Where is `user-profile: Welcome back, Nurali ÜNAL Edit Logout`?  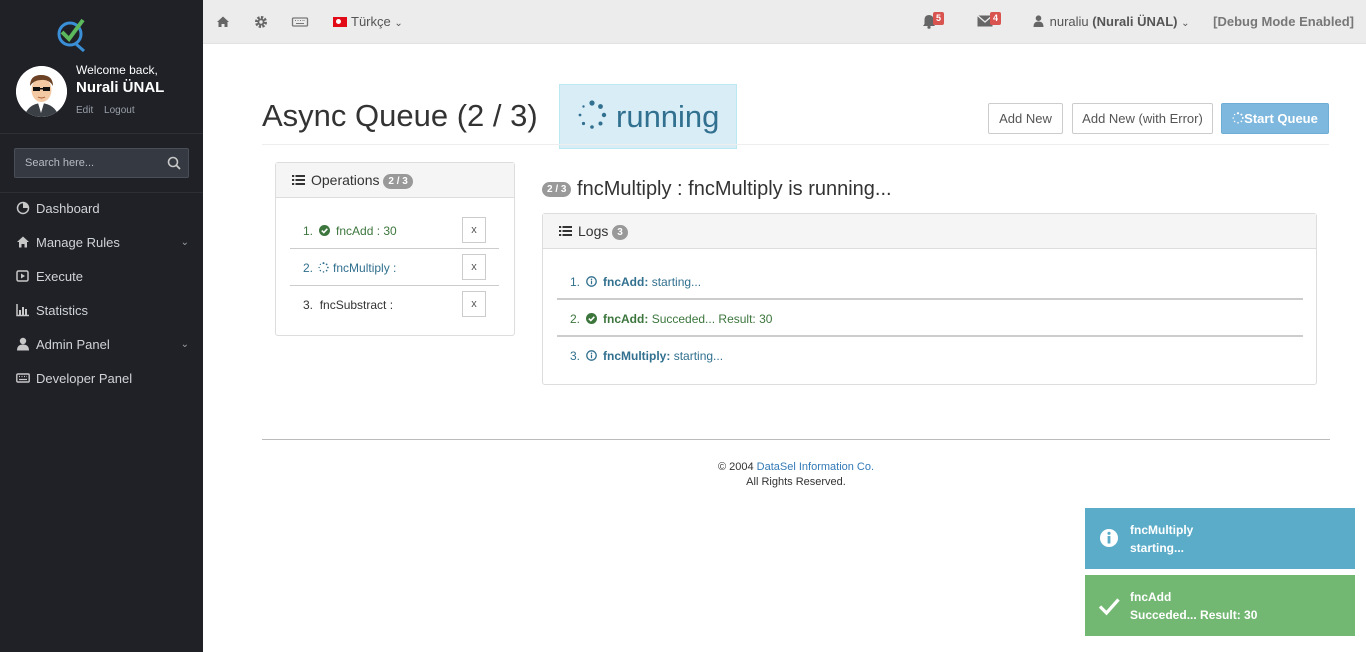 user-profile: Welcome back, Nurali ÜNAL Edit Logout is located at coordinates (106, 90).